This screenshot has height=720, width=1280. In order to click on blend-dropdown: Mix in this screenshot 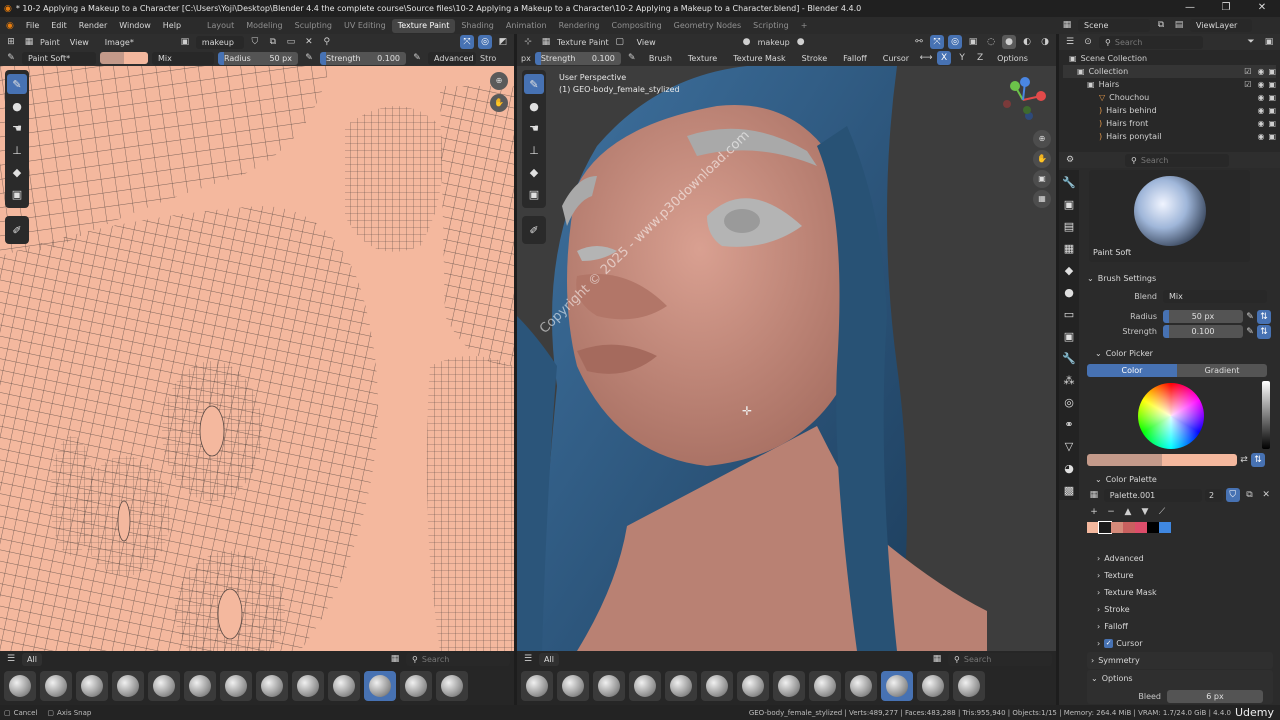, I will do `click(1215, 296)`.